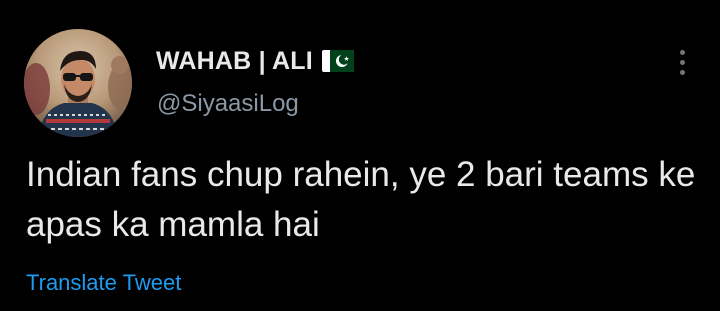  I want to click on profile-photo-icon, so click(78, 83).